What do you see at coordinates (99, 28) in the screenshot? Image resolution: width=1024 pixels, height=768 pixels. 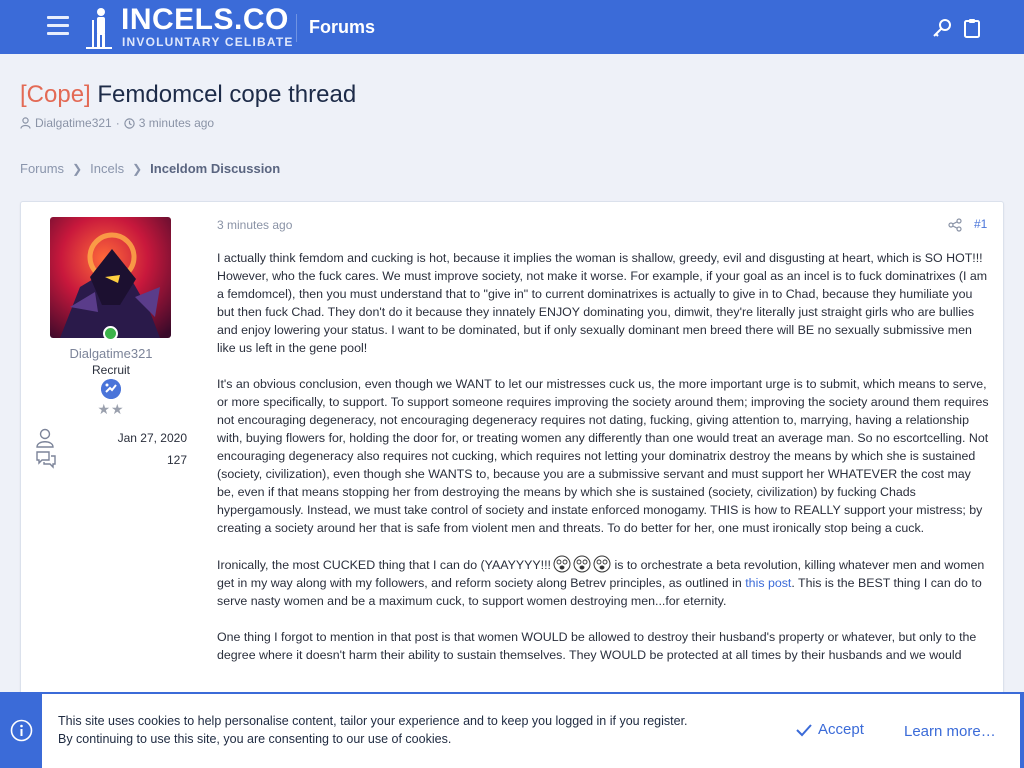 I see `logo-figure-icon` at bounding box center [99, 28].